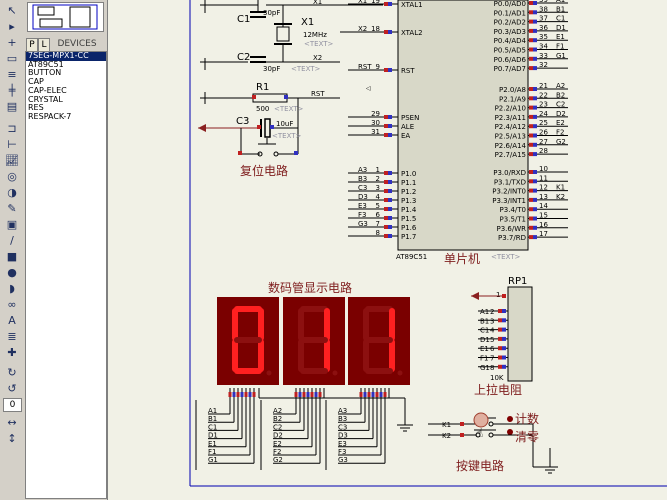 The image size is (667, 500). I want to click on mcu-pin-name: P3.4/T0, so click(513, 210).